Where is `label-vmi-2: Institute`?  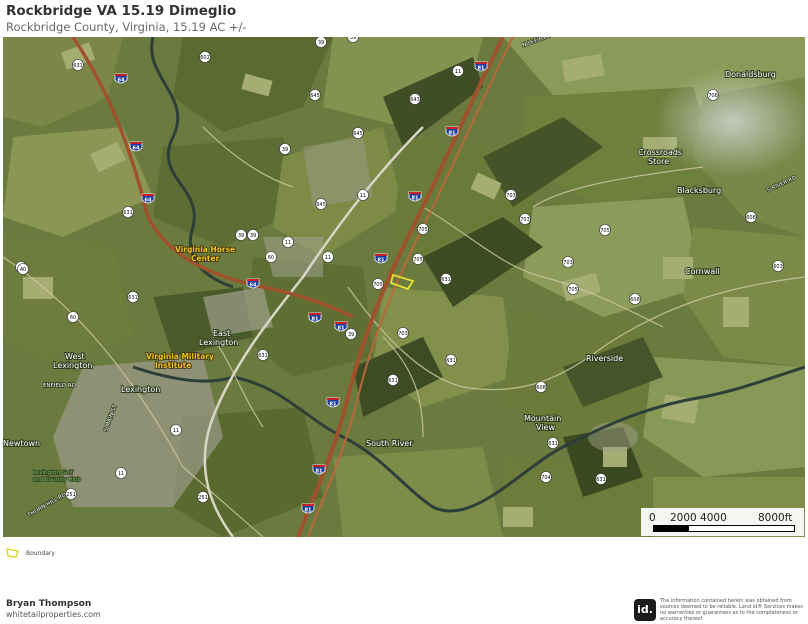 label-vmi-2: Institute is located at coordinates (173, 365).